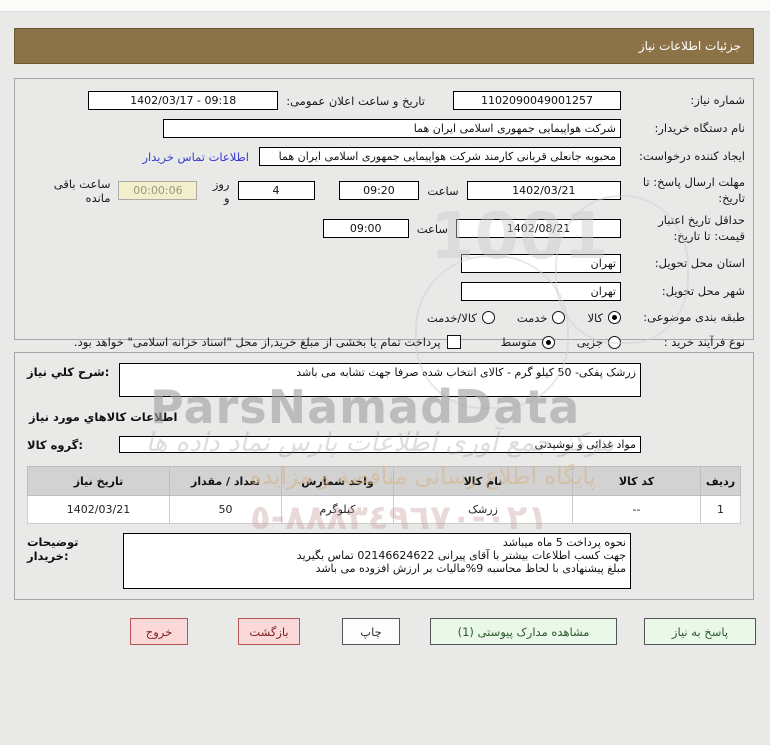 The width and height of the screenshot is (770, 745). Describe the element at coordinates (365, 229) in the screenshot. I see `validity-time-field: 09:00` at that location.